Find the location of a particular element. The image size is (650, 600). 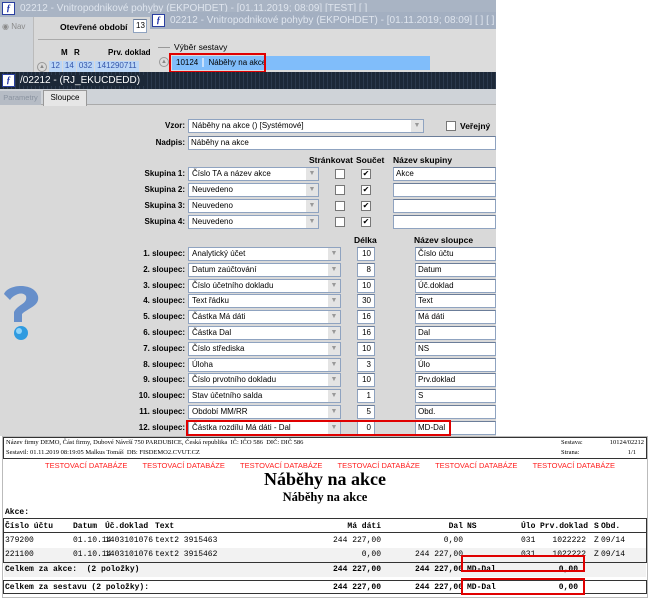

nadpis-input: Náběhy na akce is located at coordinates (342, 143).